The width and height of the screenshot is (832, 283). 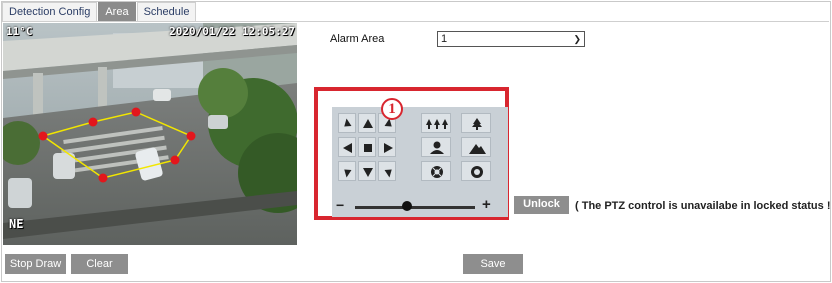 I want to click on zoom-slider-handle, so click(x=407, y=206).